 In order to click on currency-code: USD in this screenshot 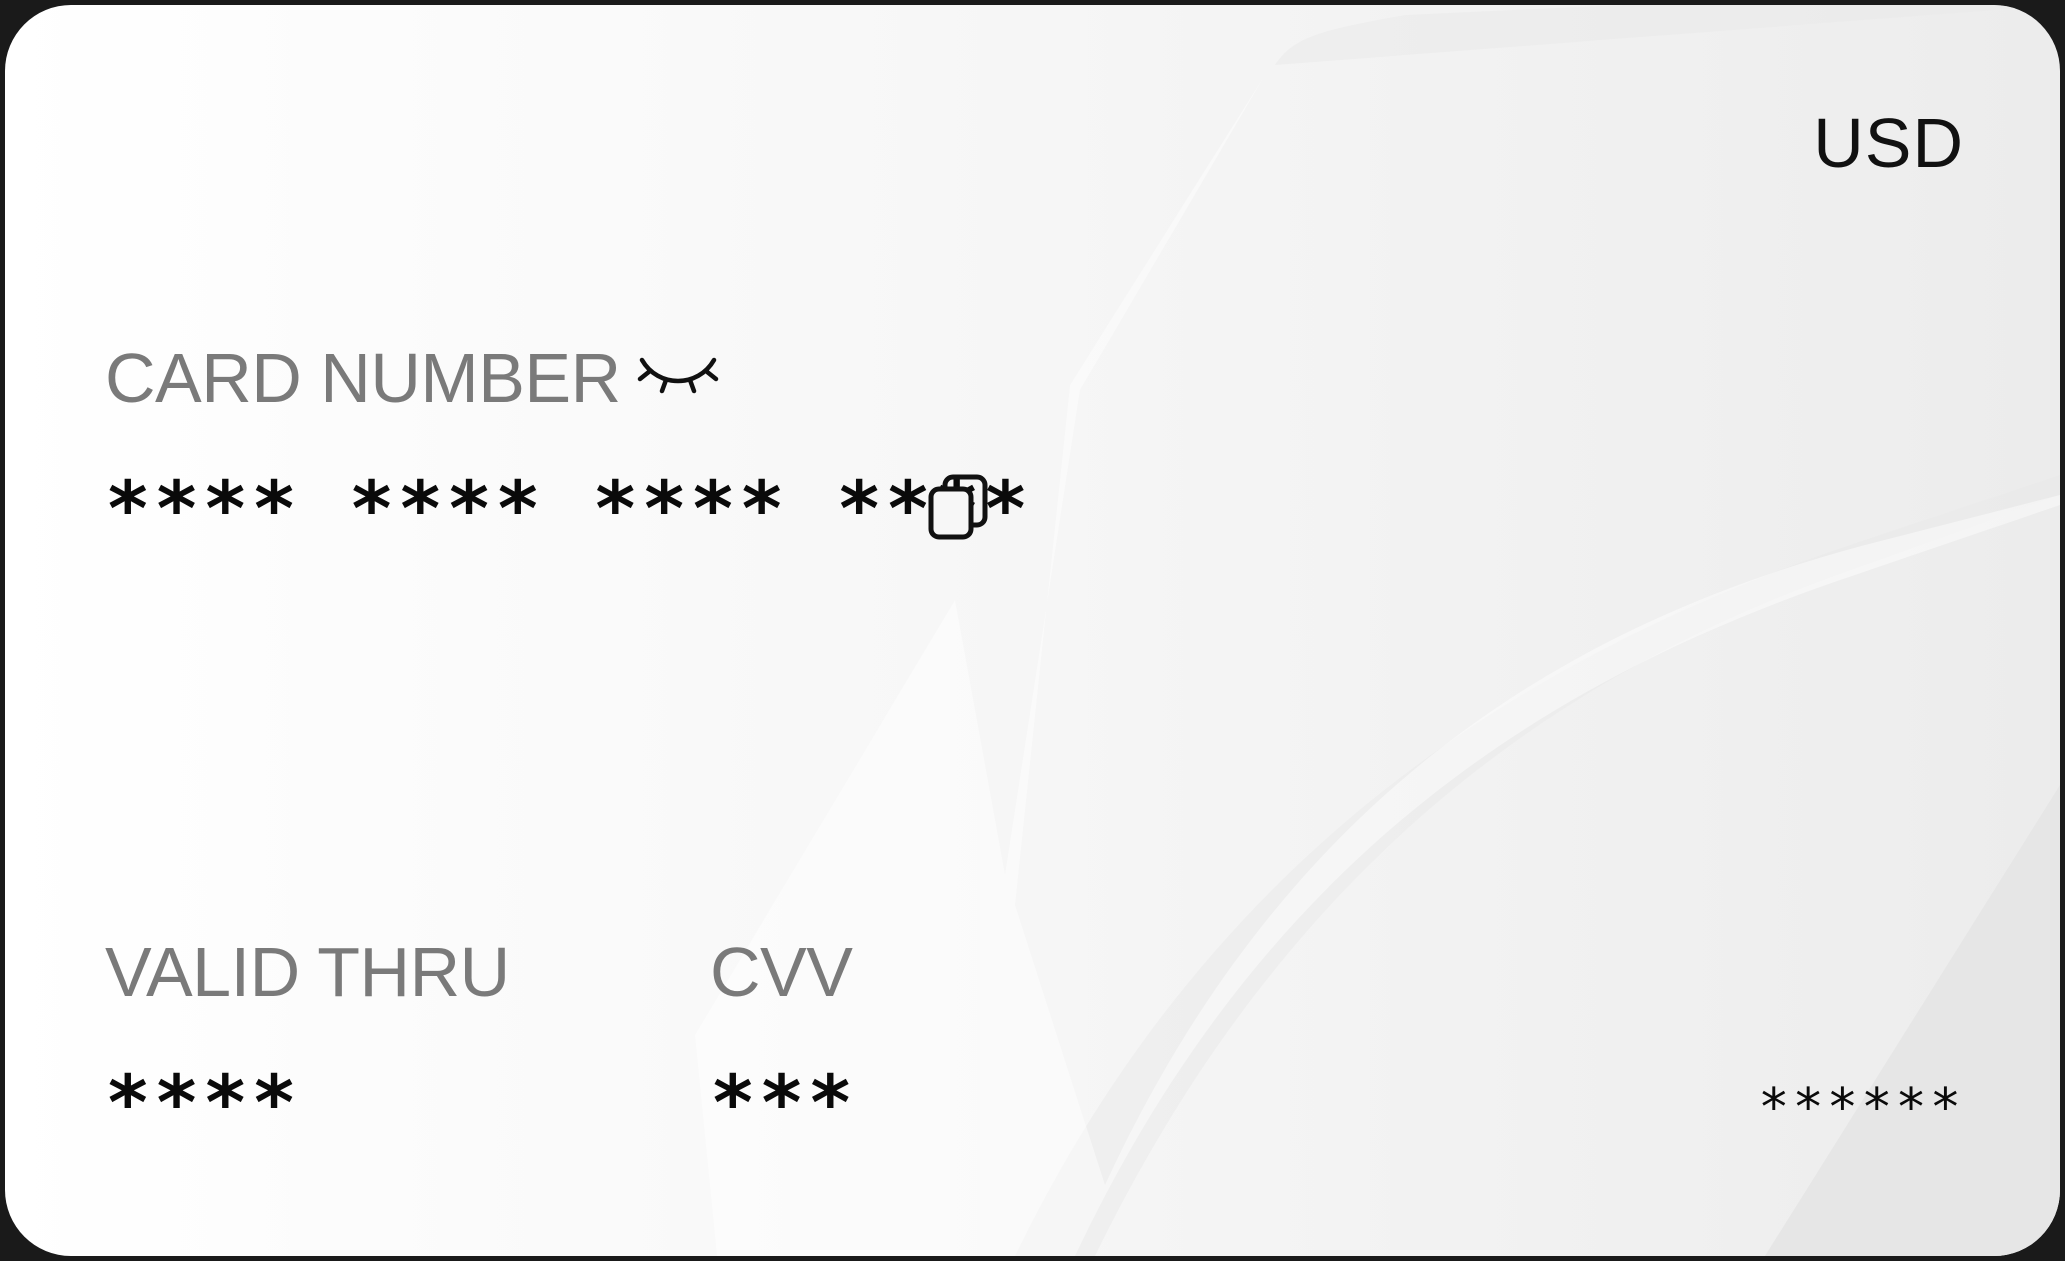, I will do `click(1888, 143)`.